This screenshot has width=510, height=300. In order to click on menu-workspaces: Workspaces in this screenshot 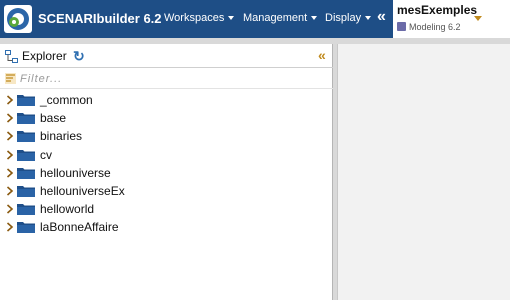, I will do `click(199, 18)`.